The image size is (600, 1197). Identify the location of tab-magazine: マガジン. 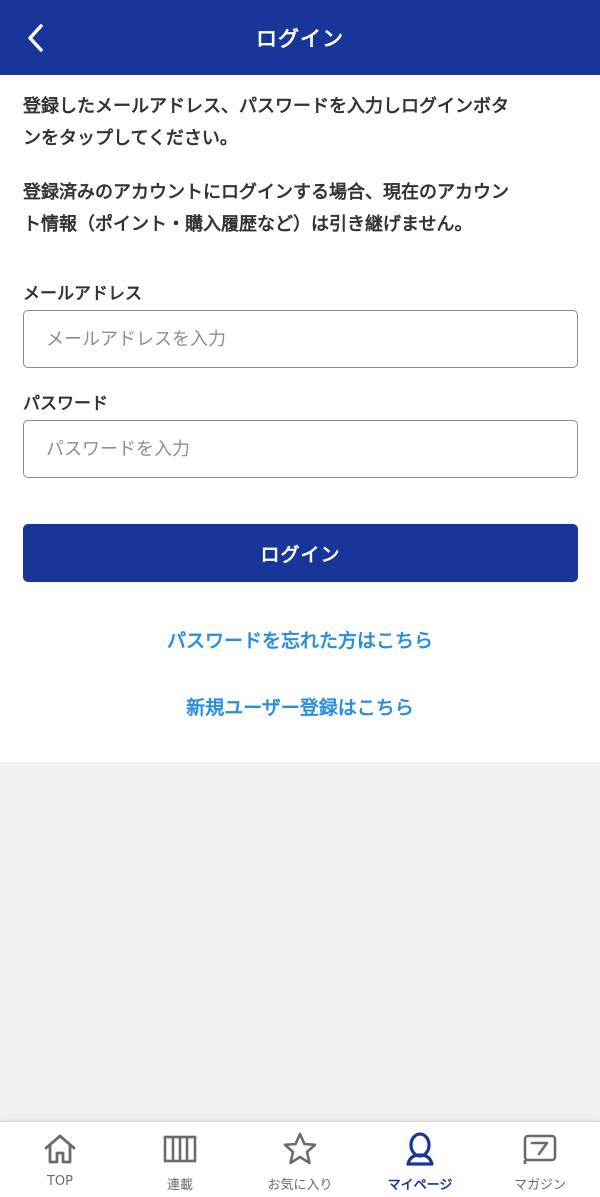
(540, 1159).